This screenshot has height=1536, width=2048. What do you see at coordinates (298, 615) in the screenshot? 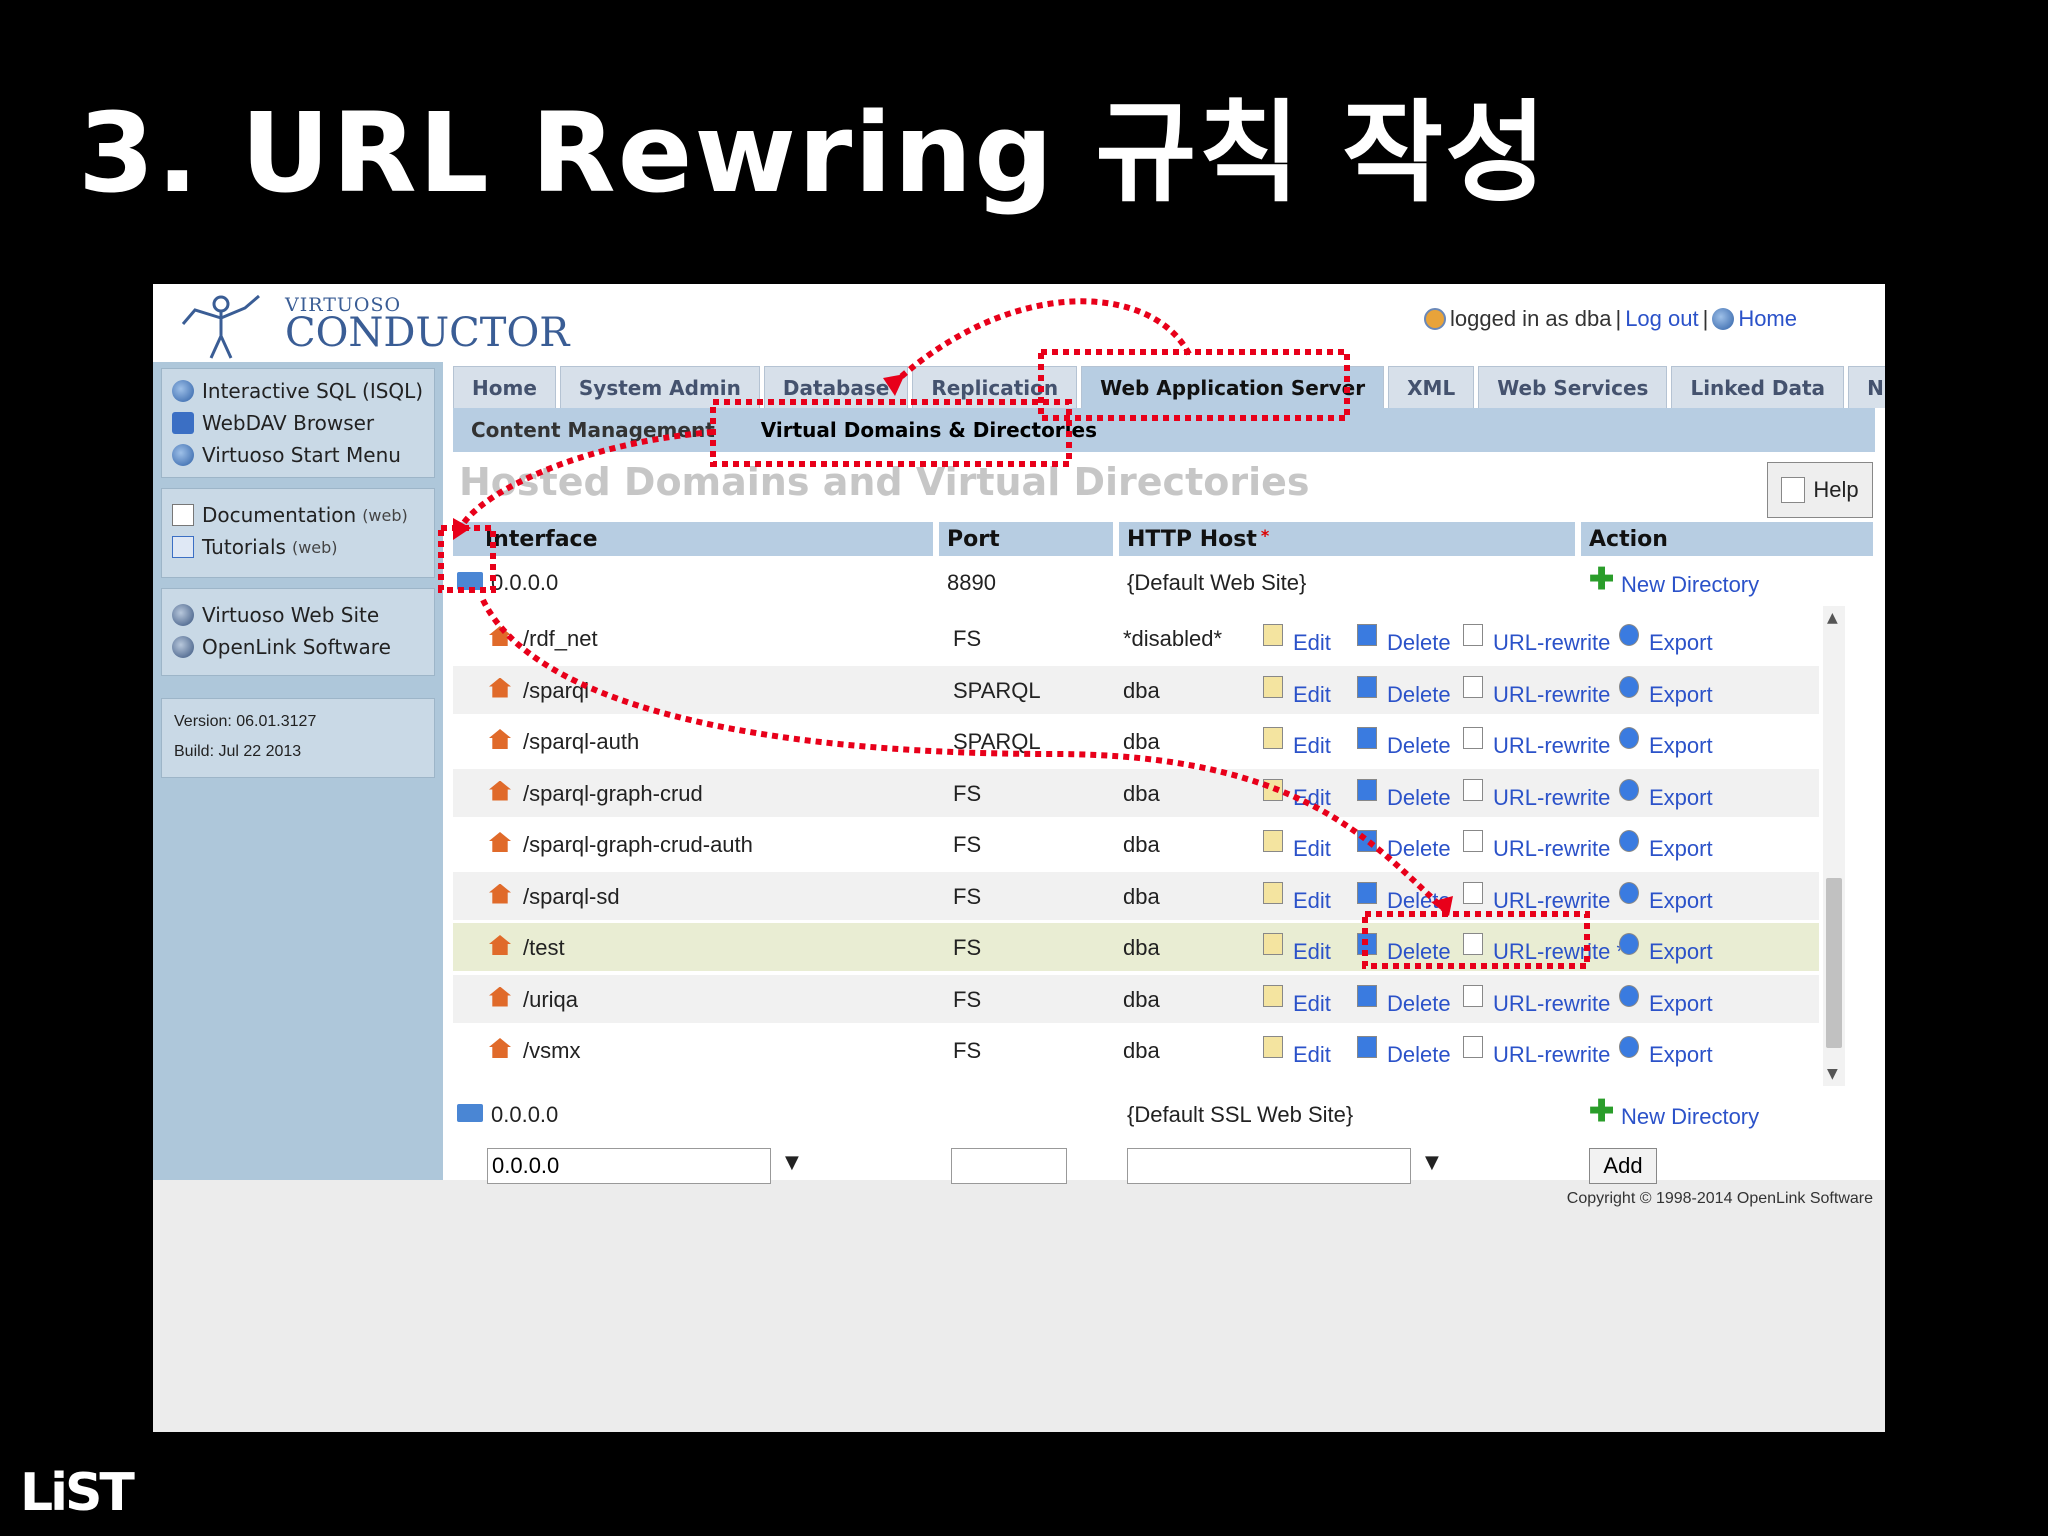
I see `sidebar-item-virtuoso-site: Virtuoso Web Site` at bounding box center [298, 615].